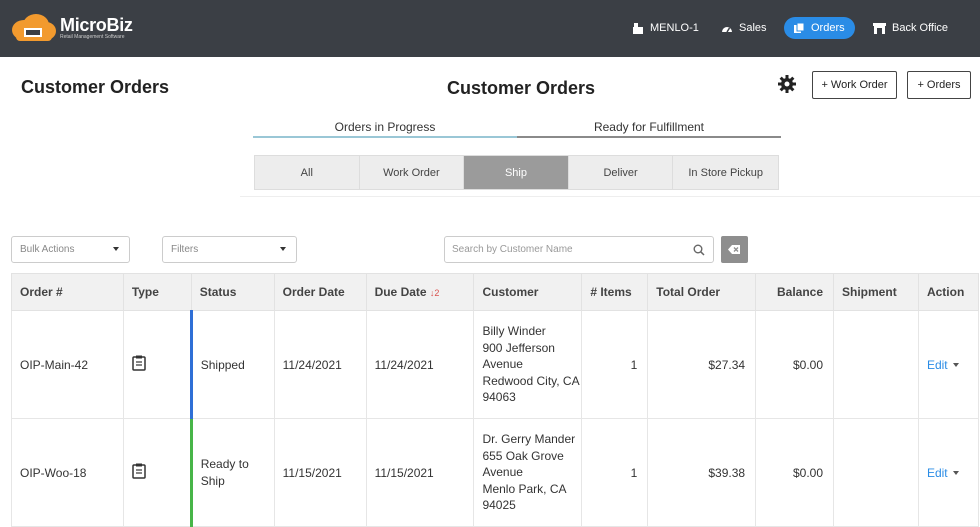 This screenshot has height=527, width=980. I want to click on col-items: # Items, so click(615, 292).